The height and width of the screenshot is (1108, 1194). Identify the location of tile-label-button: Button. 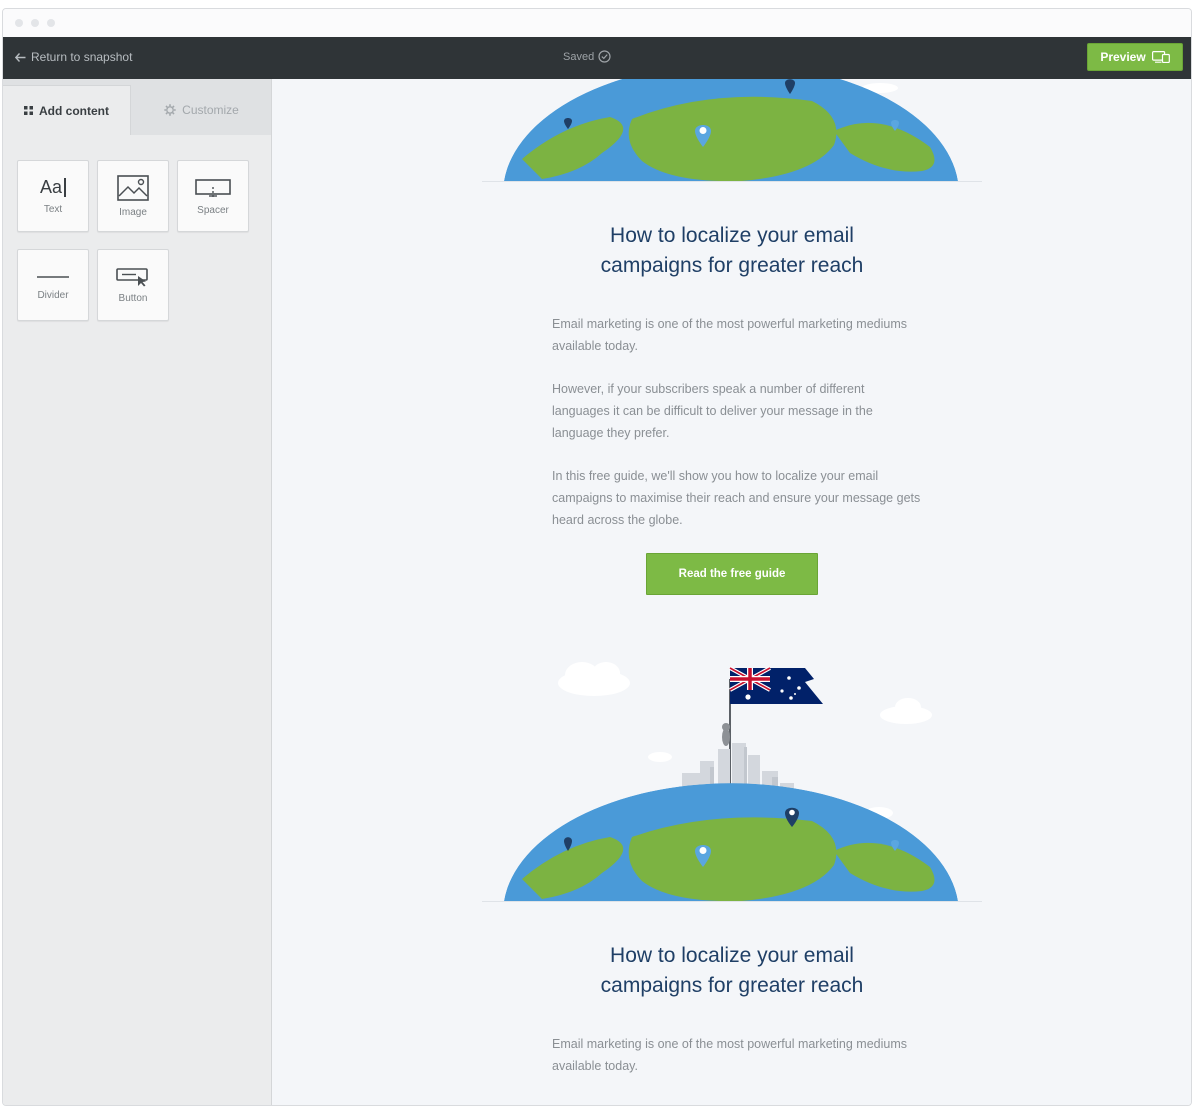
(133, 298).